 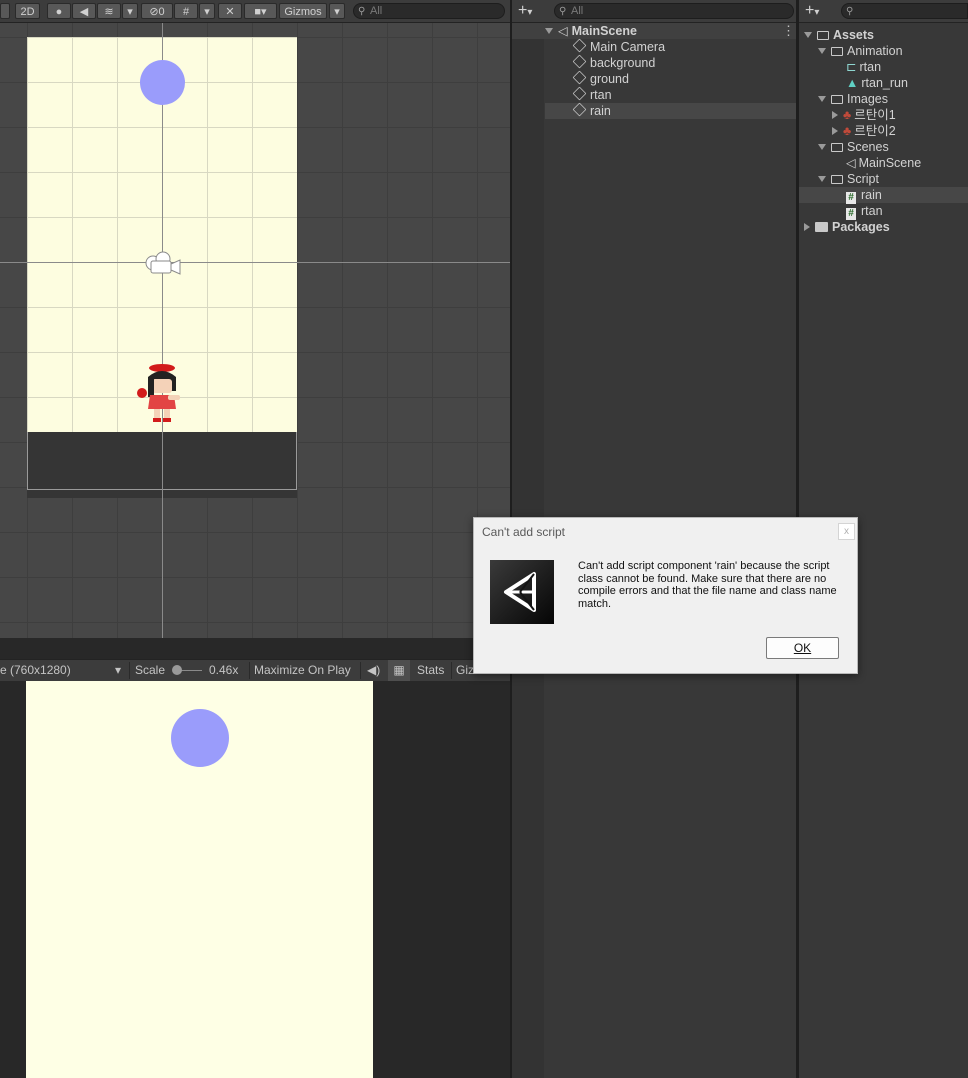 I want to click on scene-toolbar: 2D ● ◀ ≋ ▾ ⊘0 # ▾ ✕ ■▾ Gizmos ▾ ⚲ All, so click(x=255, y=11).